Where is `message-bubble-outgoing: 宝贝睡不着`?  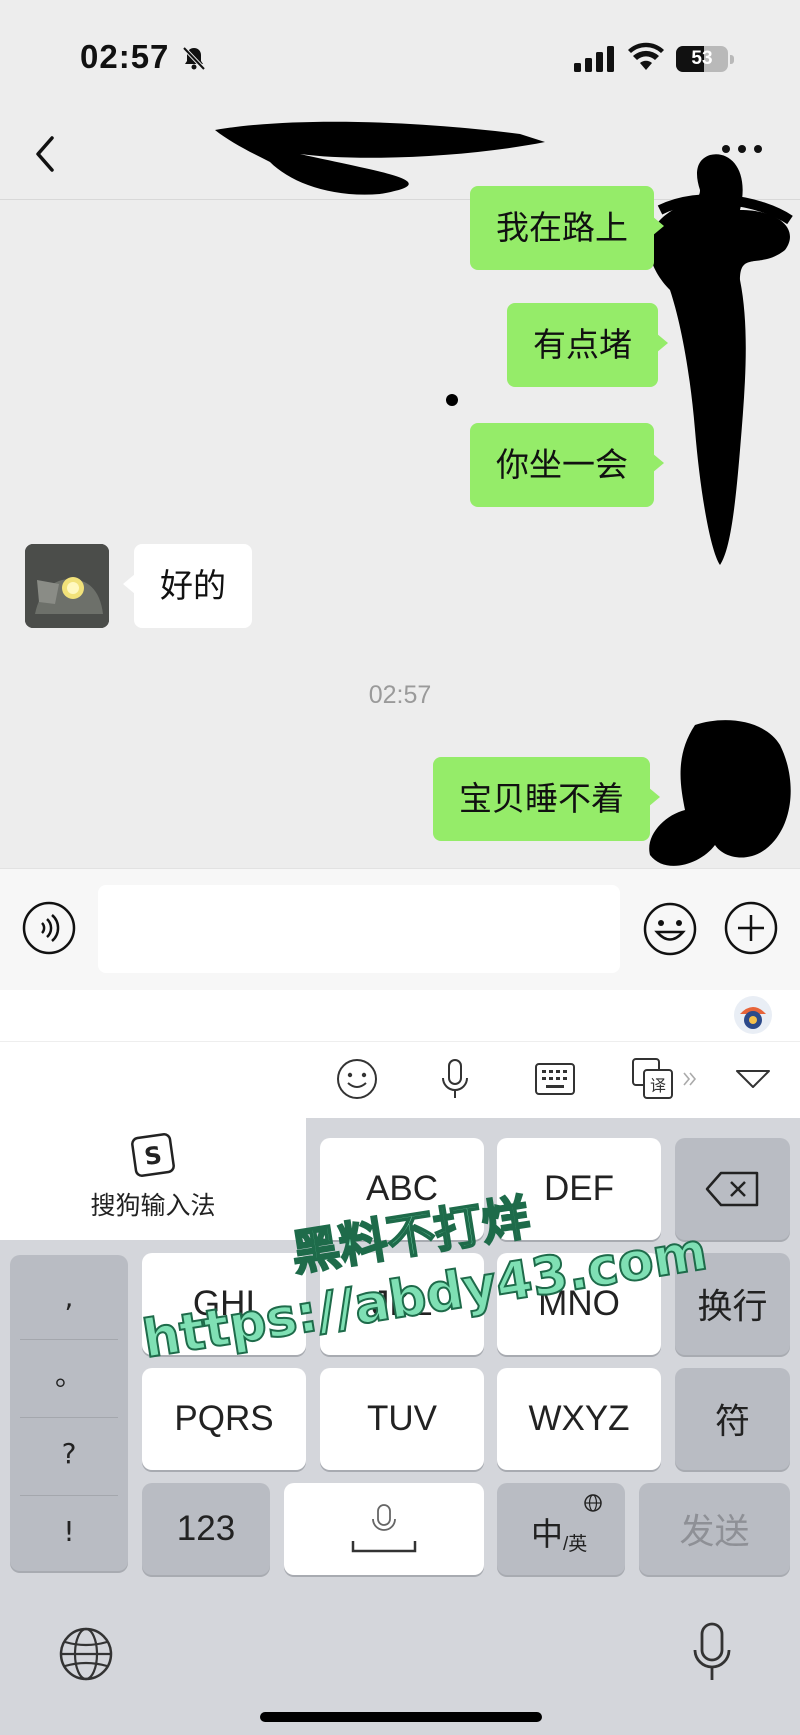 message-bubble-outgoing: 宝贝睡不着 is located at coordinates (546, 799).